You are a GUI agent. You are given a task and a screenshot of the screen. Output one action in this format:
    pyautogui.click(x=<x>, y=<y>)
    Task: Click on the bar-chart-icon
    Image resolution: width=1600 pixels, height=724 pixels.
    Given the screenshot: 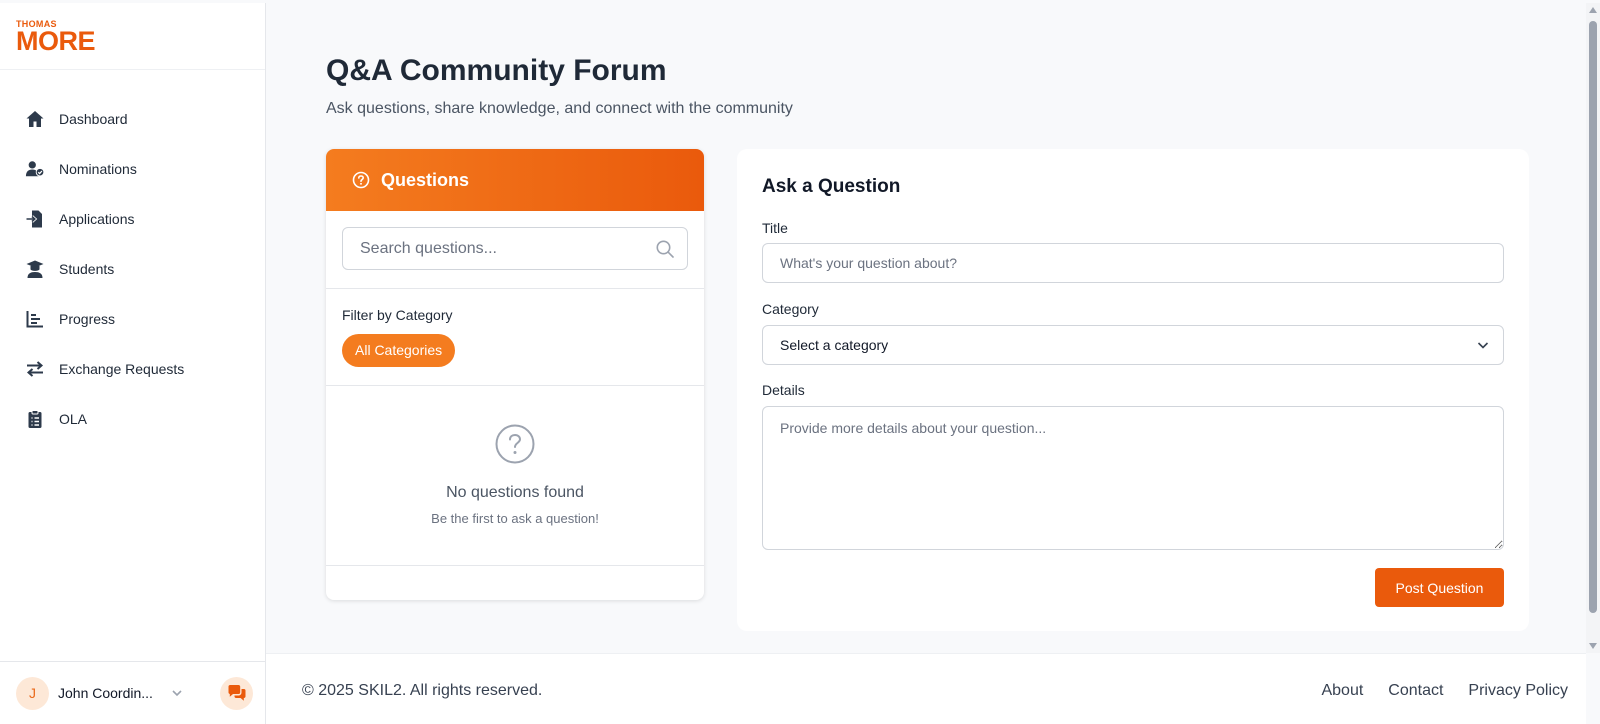 What is the action you would take?
    pyautogui.click(x=35, y=319)
    